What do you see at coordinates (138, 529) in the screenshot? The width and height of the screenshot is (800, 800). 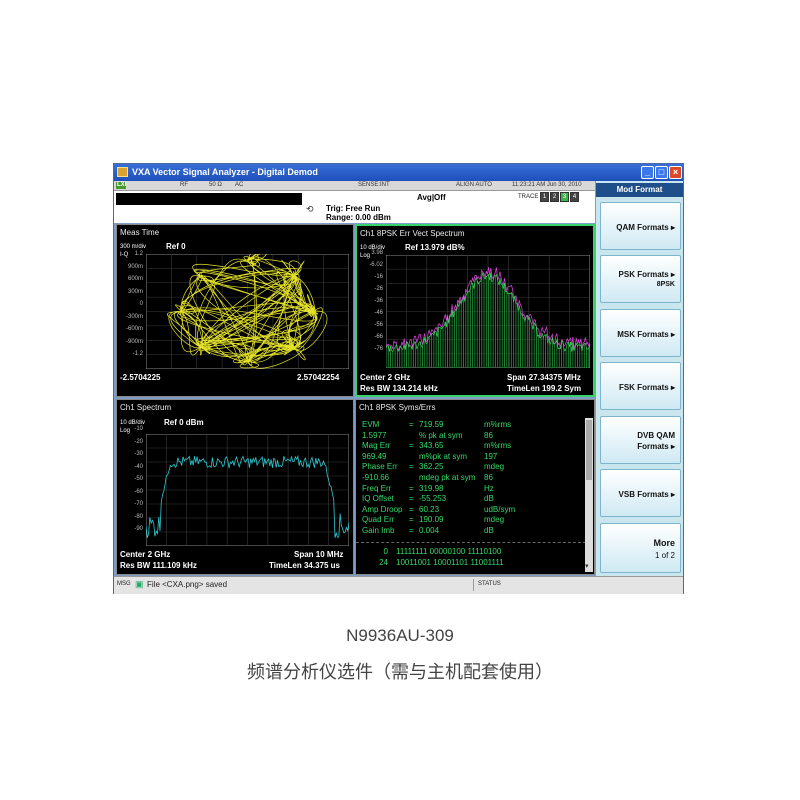 I see `y-tick-label: -90` at bounding box center [138, 529].